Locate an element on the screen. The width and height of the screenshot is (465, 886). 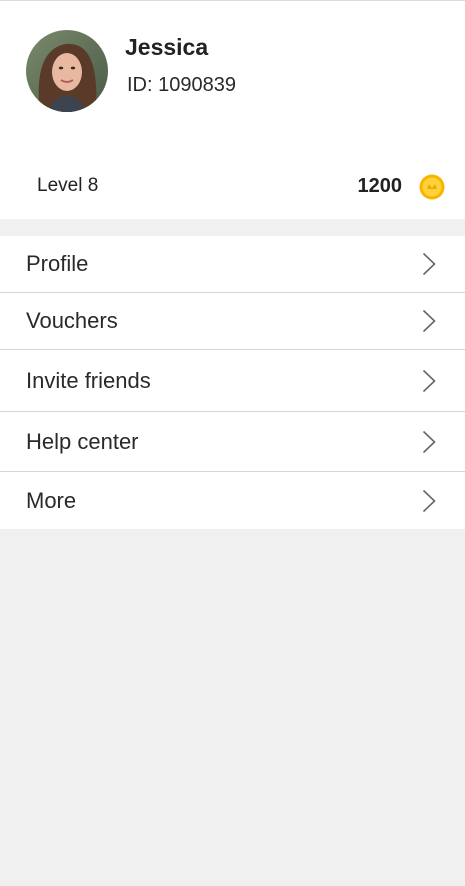
menu-item-label: Vouchers is located at coordinates (72, 320).